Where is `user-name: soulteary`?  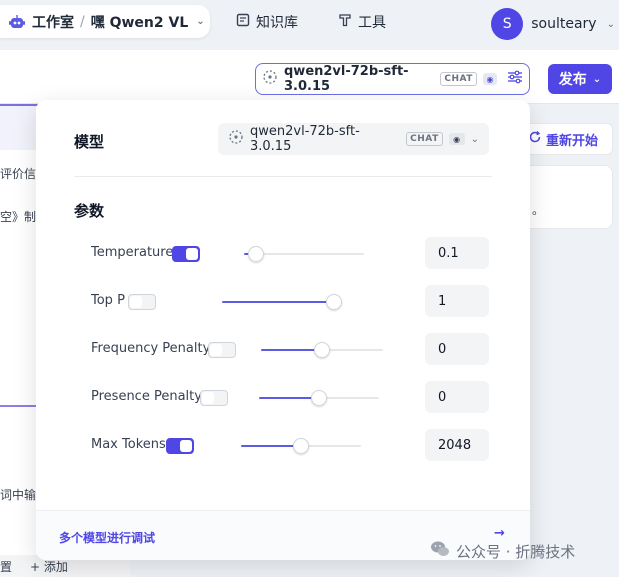
user-name: soulteary is located at coordinates (564, 24).